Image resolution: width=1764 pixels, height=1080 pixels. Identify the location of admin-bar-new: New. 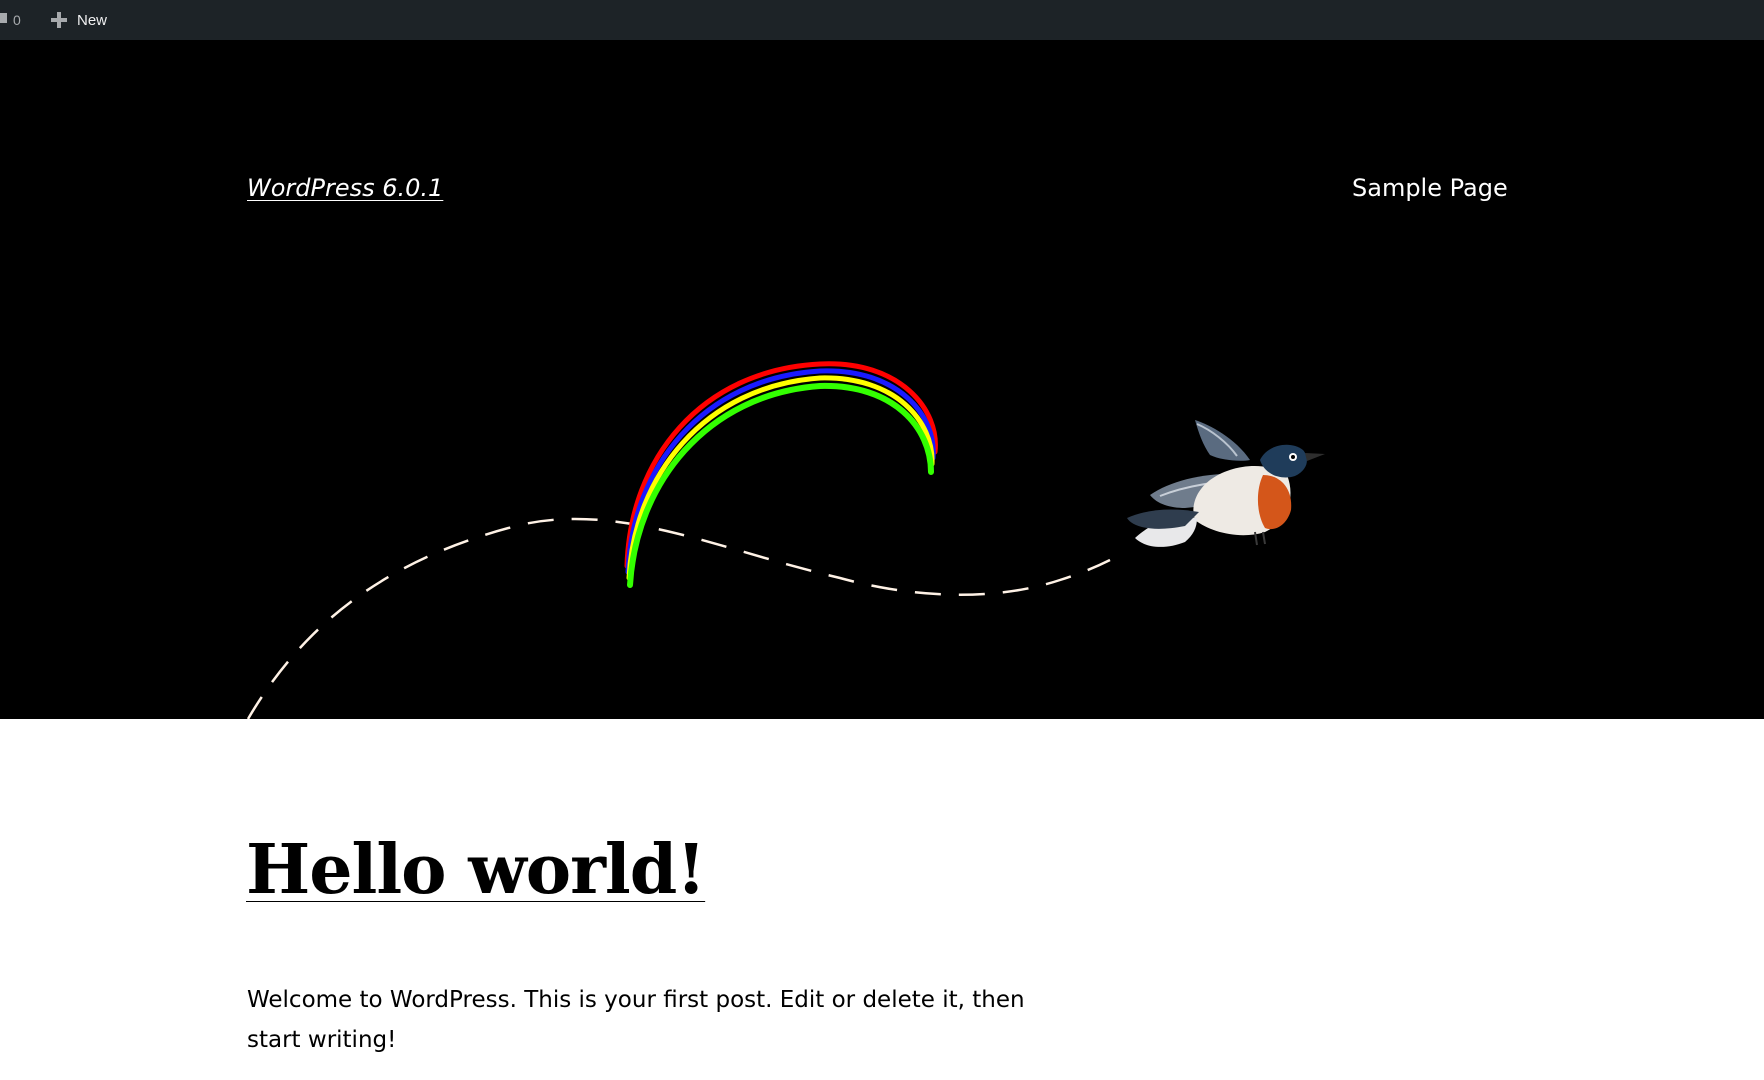
(78, 20).